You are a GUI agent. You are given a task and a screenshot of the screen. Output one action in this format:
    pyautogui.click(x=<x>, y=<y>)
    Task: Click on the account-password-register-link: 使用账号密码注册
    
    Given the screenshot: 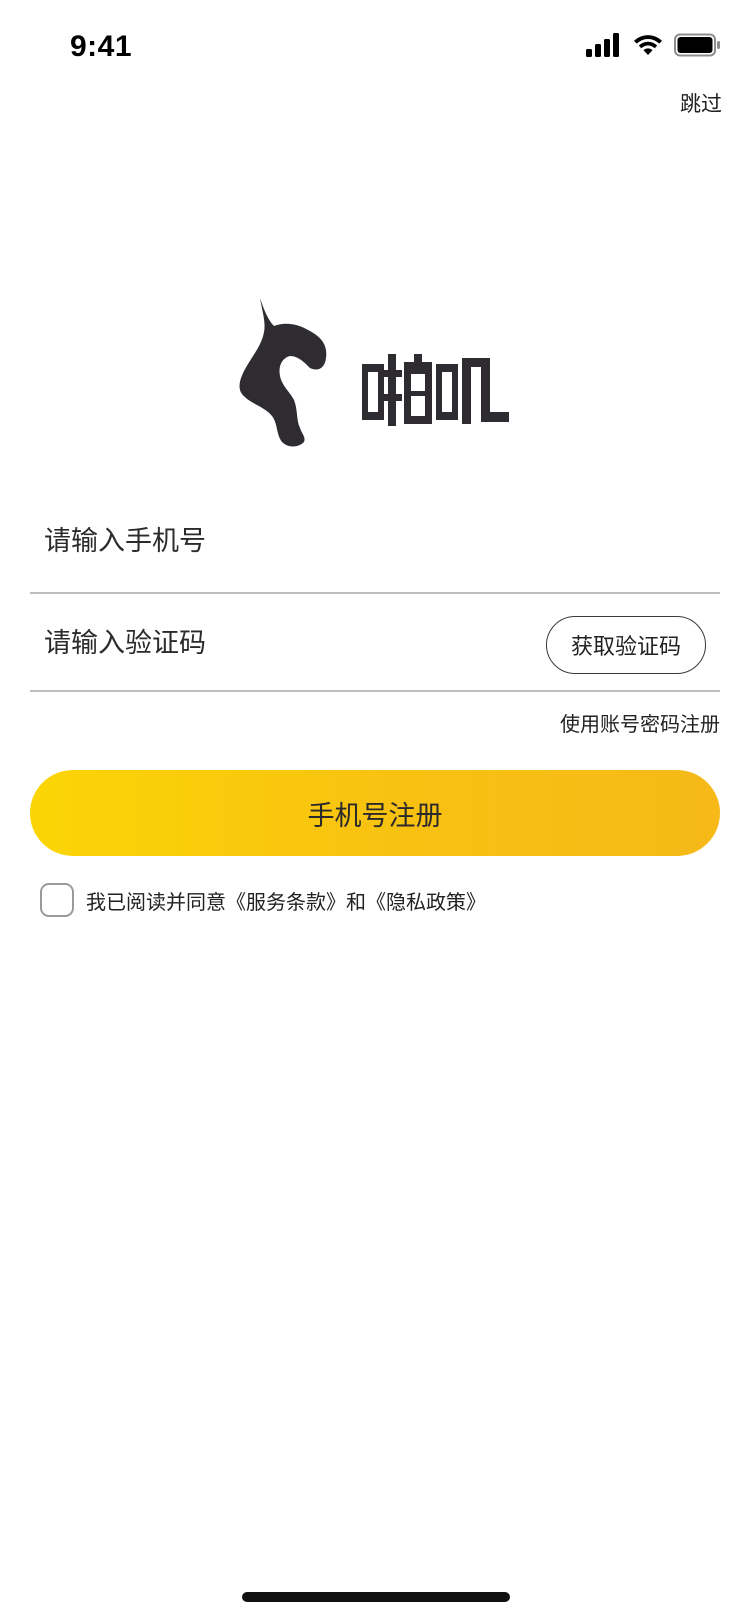 What is the action you would take?
    pyautogui.click(x=640, y=722)
    